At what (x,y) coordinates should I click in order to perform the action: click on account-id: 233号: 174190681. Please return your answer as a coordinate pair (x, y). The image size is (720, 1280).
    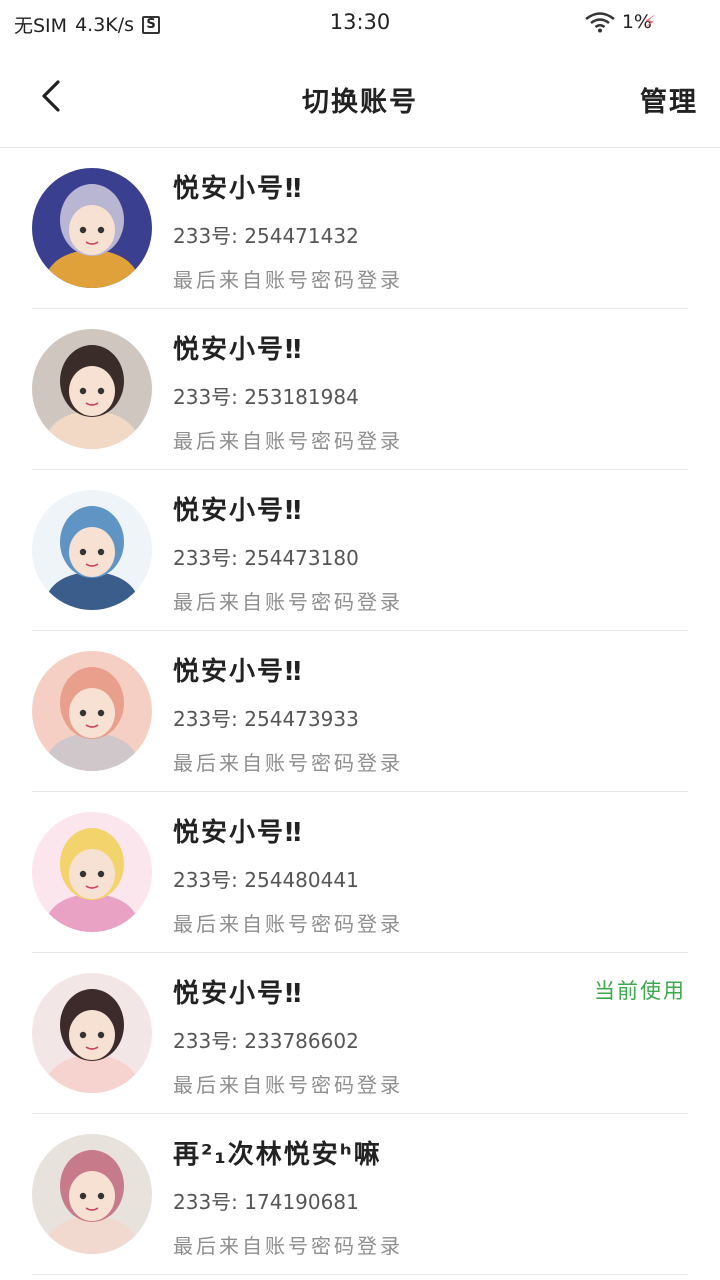
    Looking at the image, I should click on (266, 1202).